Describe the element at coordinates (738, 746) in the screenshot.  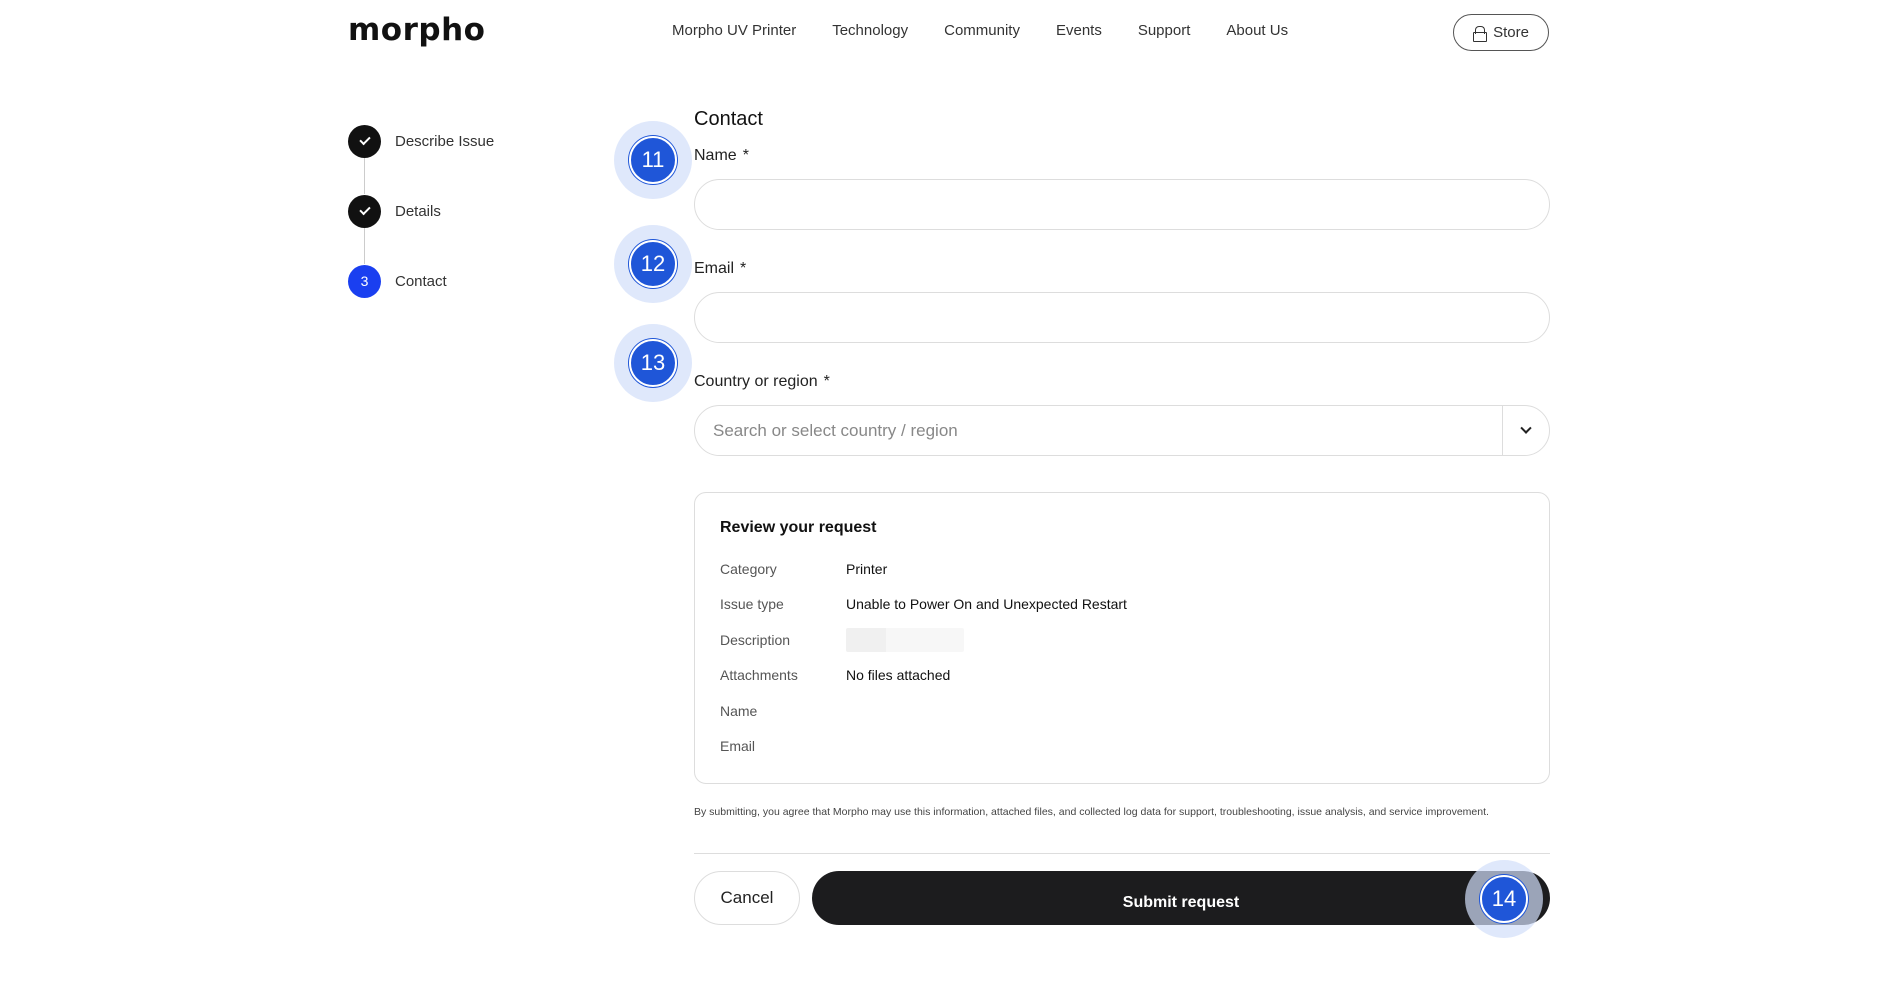
I see `review-key: Email` at that location.